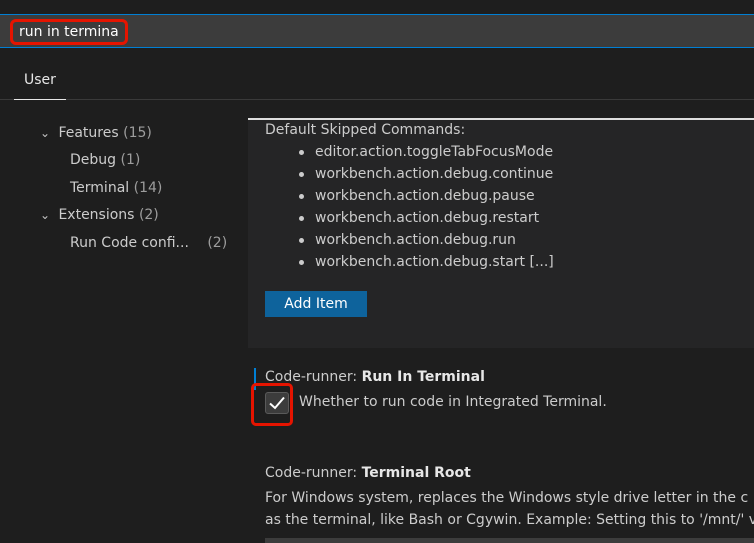 The height and width of the screenshot is (543, 754). What do you see at coordinates (509, 540) in the screenshot?
I see `terminal-root-input` at bounding box center [509, 540].